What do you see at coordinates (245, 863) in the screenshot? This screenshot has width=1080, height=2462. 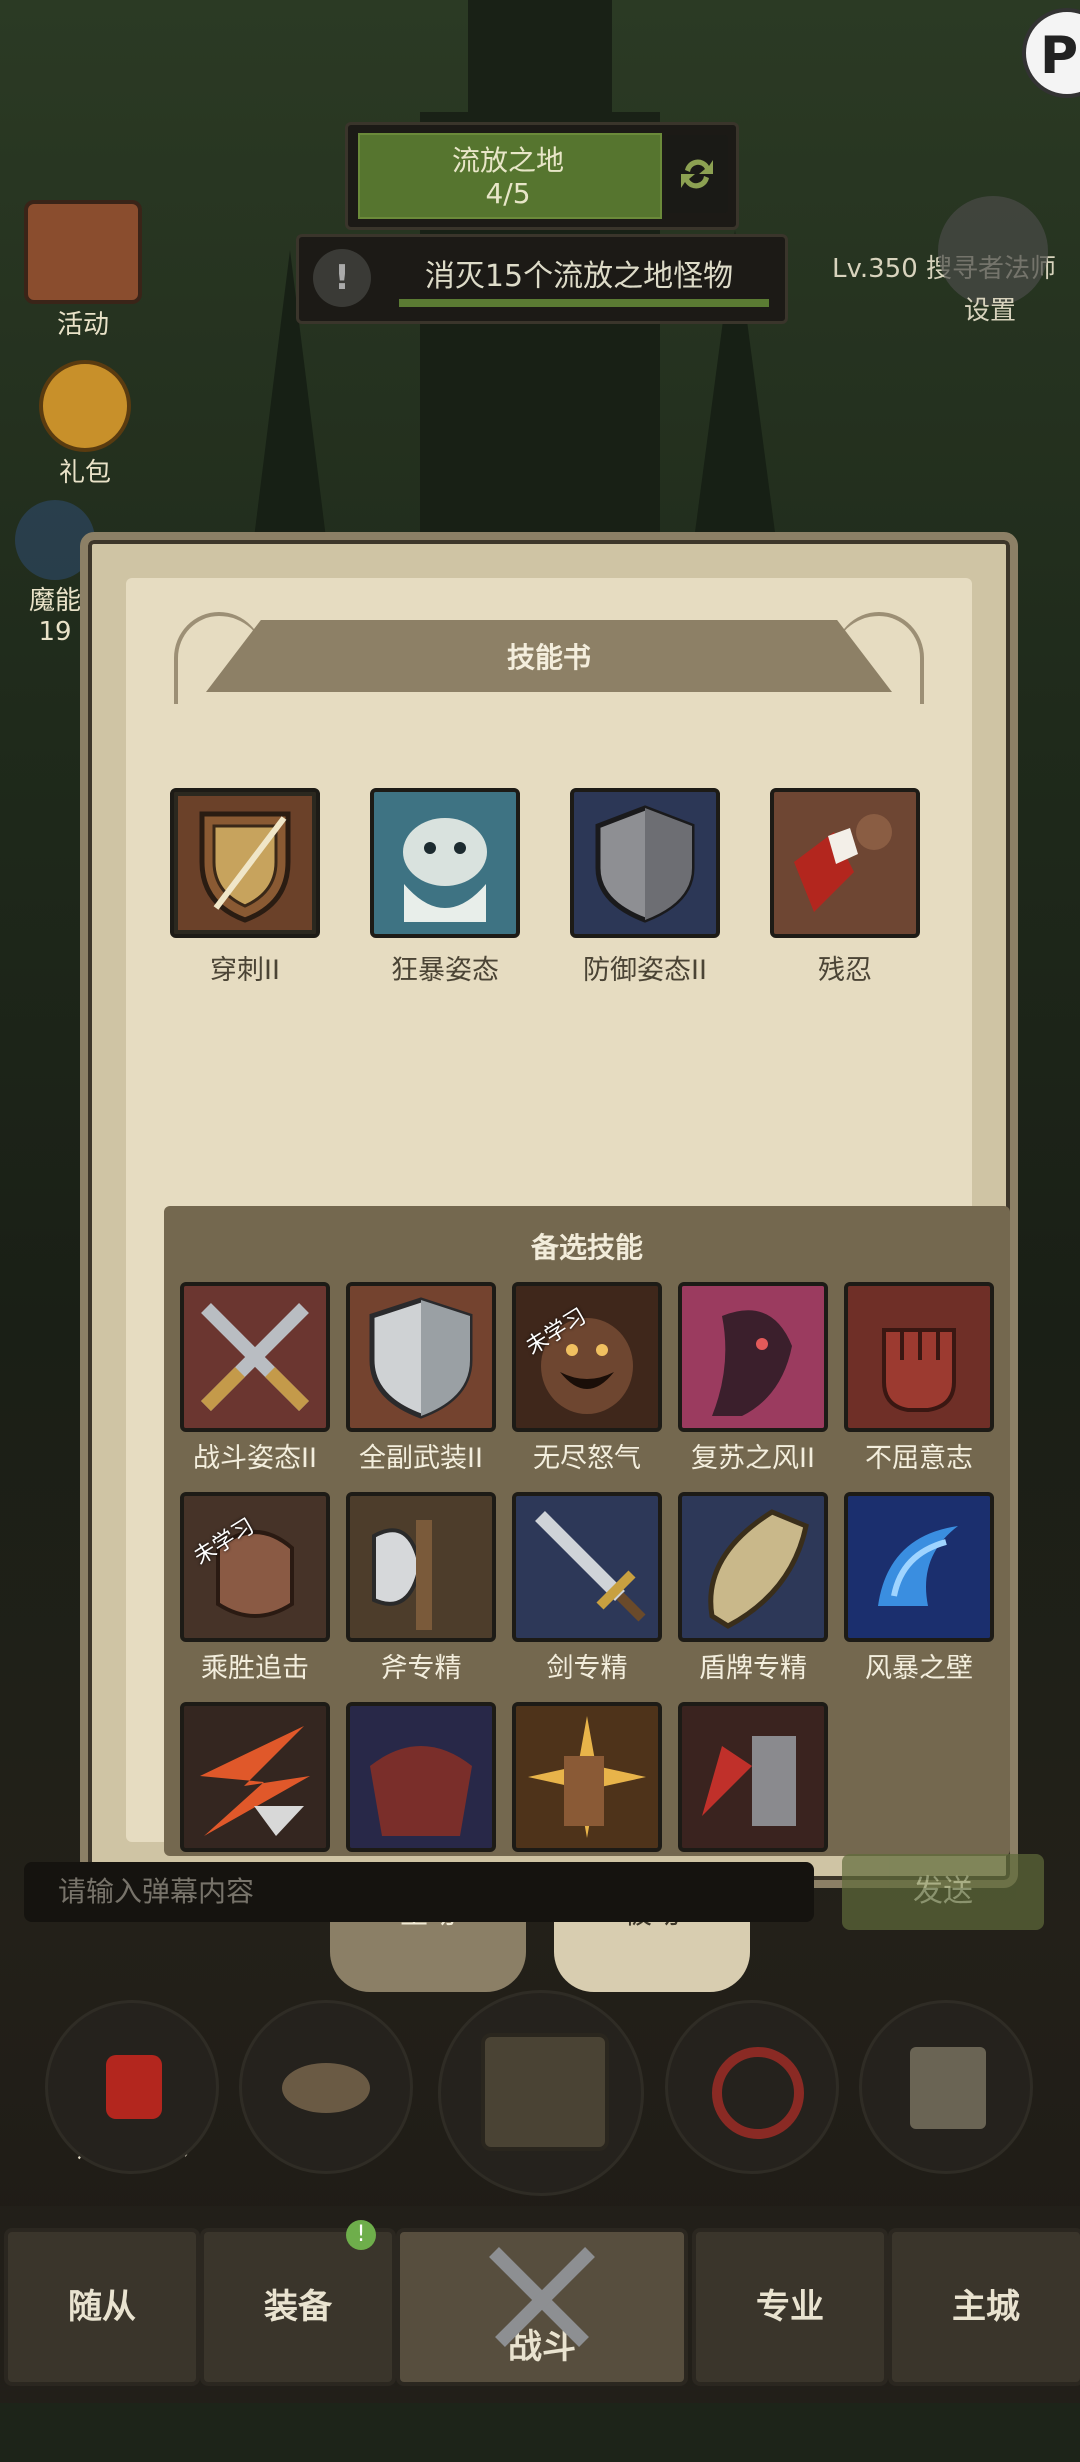 I see `pierce-shield-icon` at bounding box center [245, 863].